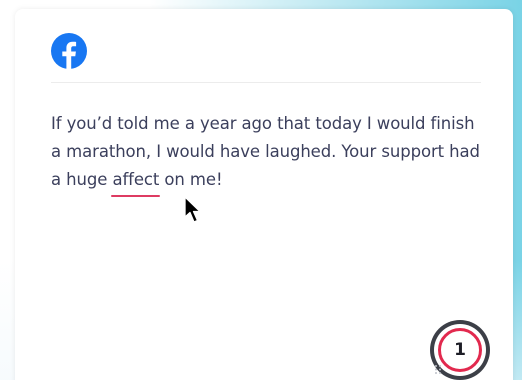 The height and width of the screenshot is (380, 522). What do you see at coordinates (192, 209) in the screenshot?
I see `mouse-cursor-icon` at bounding box center [192, 209].